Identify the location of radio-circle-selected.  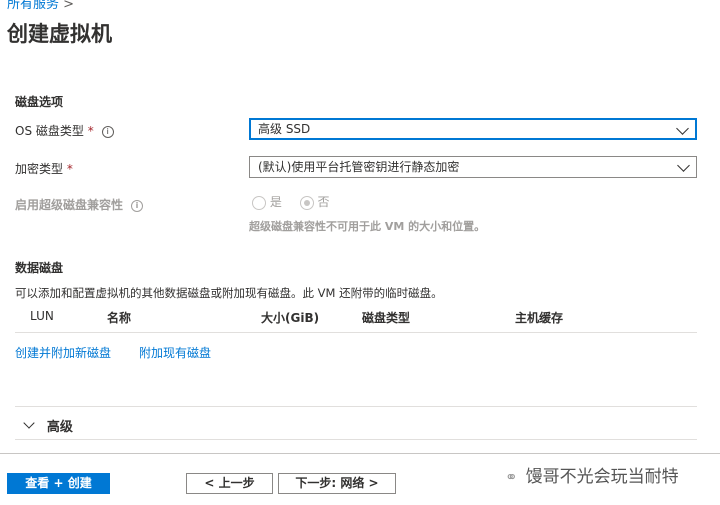
(306, 202).